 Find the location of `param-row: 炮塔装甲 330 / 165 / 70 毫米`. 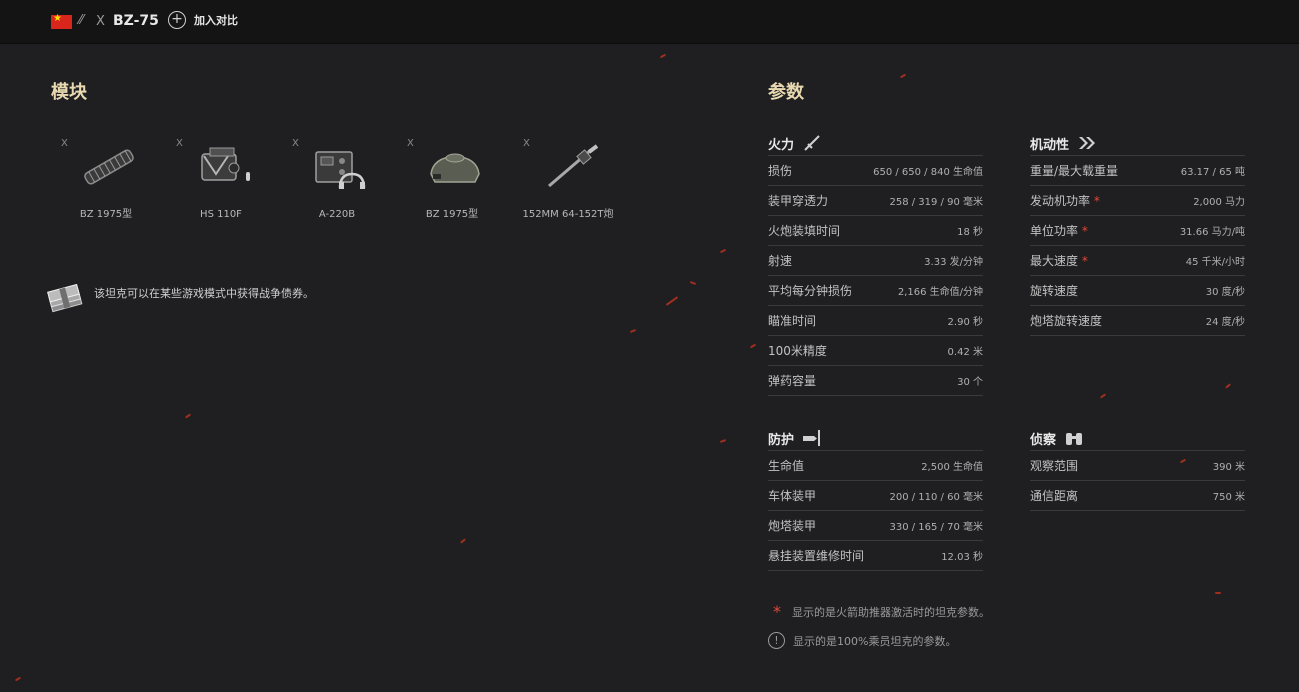

param-row: 炮塔装甲 330 / 165 / 70 毫米 is located at coordinates (875, 526).